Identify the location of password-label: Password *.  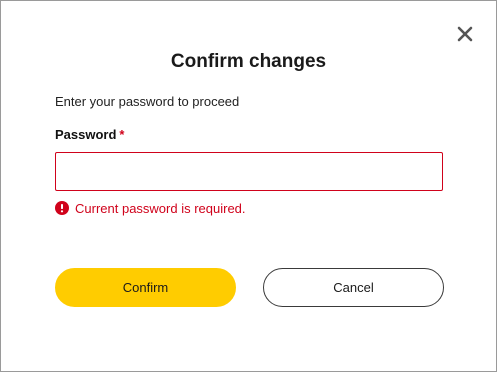
(89, 134).